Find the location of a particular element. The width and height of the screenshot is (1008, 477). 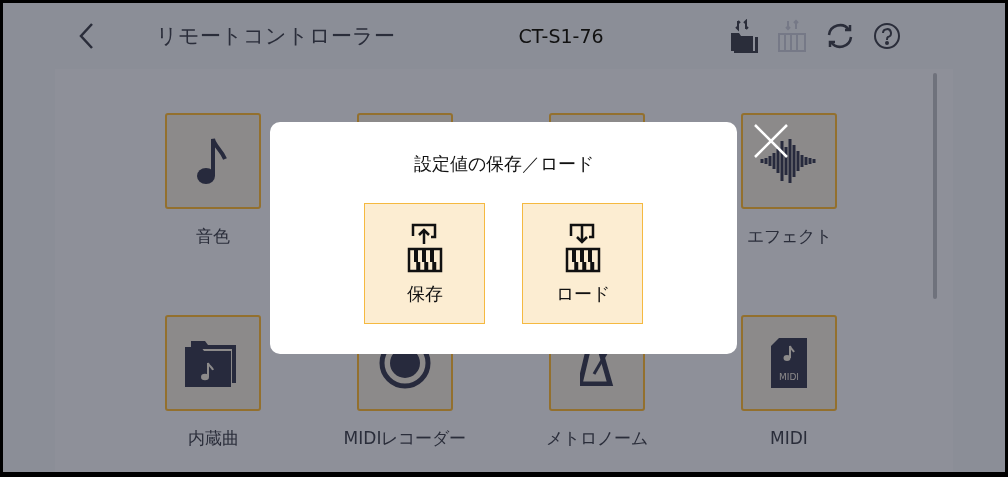

function-tile: MIDI is located at coordinates (789, 363).